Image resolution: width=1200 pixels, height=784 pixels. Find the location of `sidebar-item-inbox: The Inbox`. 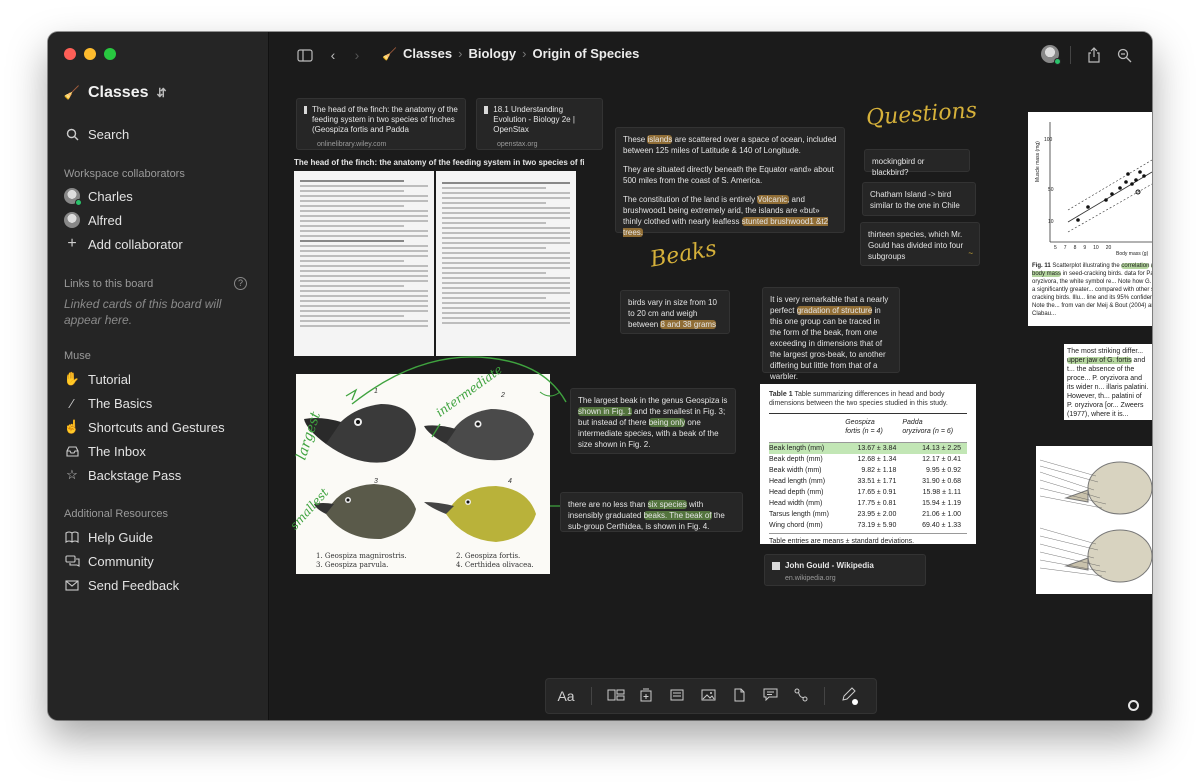

sidebar-item-inbox: The Inbox is located at coordinates (105, 451).